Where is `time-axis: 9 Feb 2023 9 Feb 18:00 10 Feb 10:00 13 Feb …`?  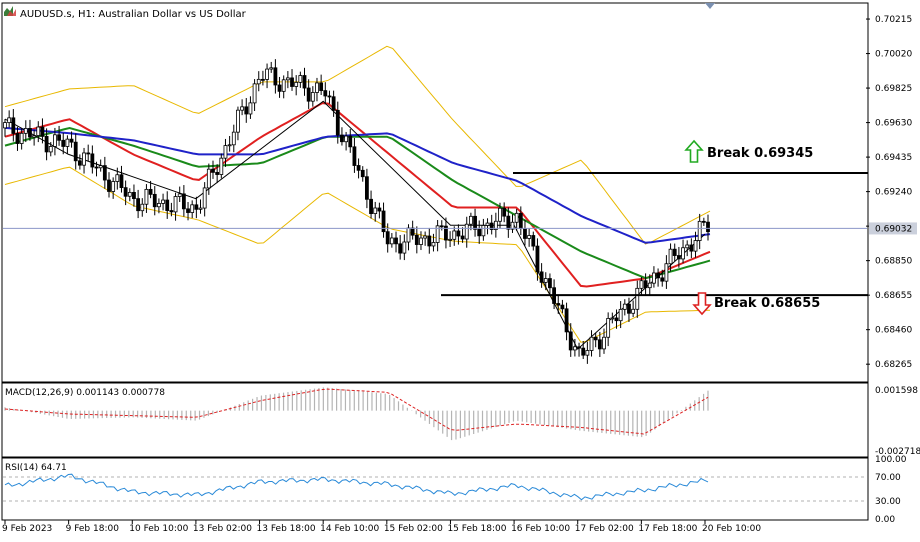
time-axis: 9 Feb 2023 9 Feb 18:00 10 Feb 10:00 13 Feb … is located at coordinates (381, 527).